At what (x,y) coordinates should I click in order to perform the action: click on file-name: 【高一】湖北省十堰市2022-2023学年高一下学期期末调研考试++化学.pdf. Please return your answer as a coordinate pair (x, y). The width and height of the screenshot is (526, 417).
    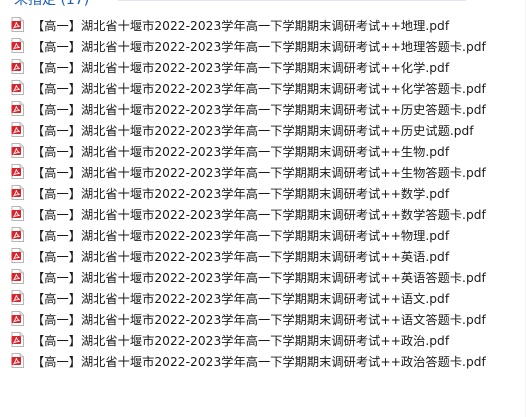
    Looking at the image, I should click on (241, 67).